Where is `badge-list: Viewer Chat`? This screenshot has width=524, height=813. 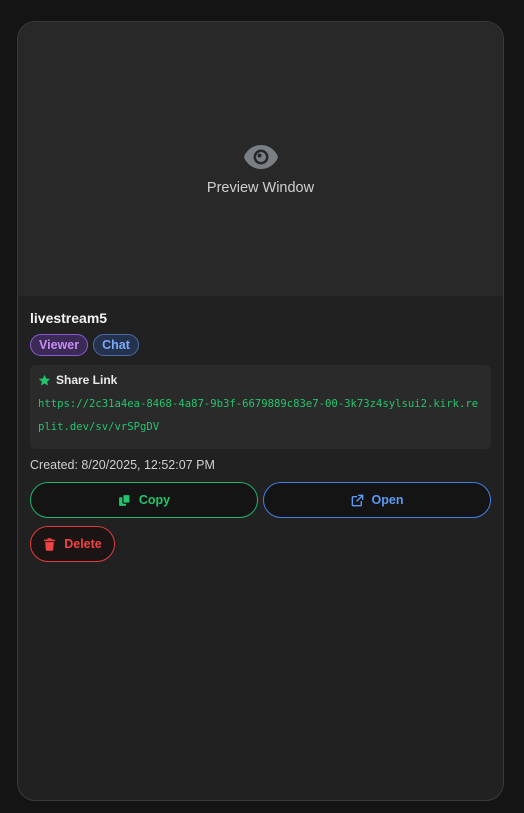
badge-list: Viewer Chat is located at coordinates (260, 345).